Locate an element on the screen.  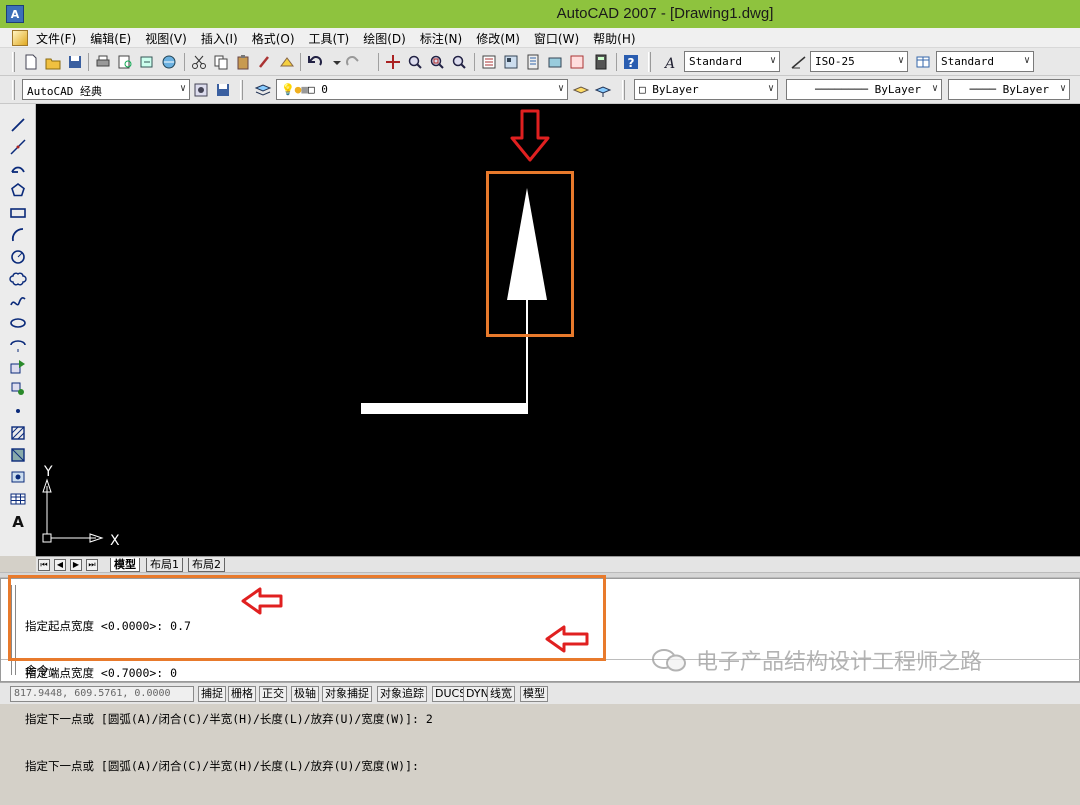
menu-modify: 修改(M) is located at coordinates (498, 38).